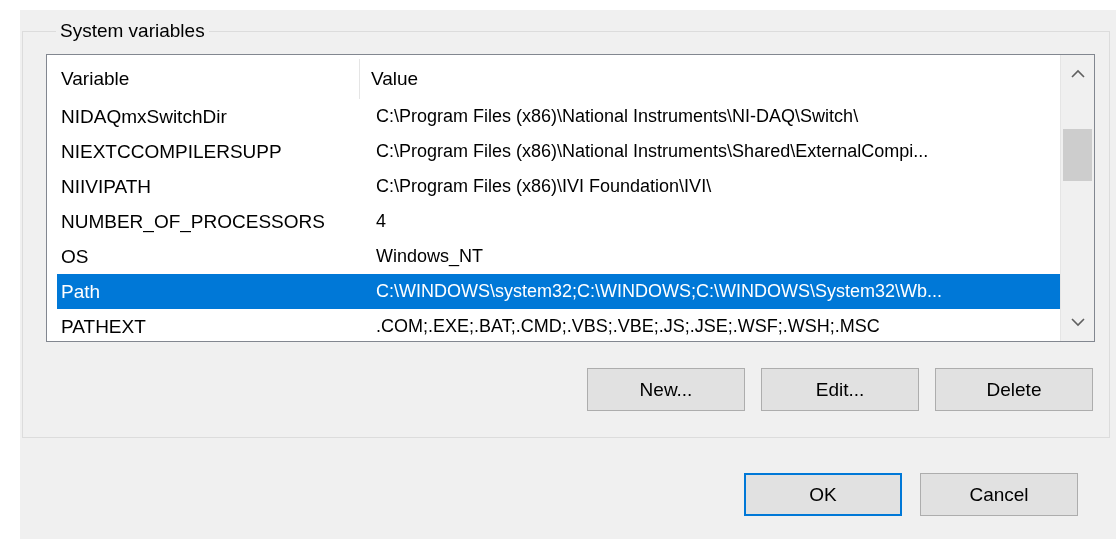  What do you see at coordinates (558, 221) in the screenshot?
I see `table-row: NUMBER_OF_PROCESSORS 4` at bounding box center [558, 221].